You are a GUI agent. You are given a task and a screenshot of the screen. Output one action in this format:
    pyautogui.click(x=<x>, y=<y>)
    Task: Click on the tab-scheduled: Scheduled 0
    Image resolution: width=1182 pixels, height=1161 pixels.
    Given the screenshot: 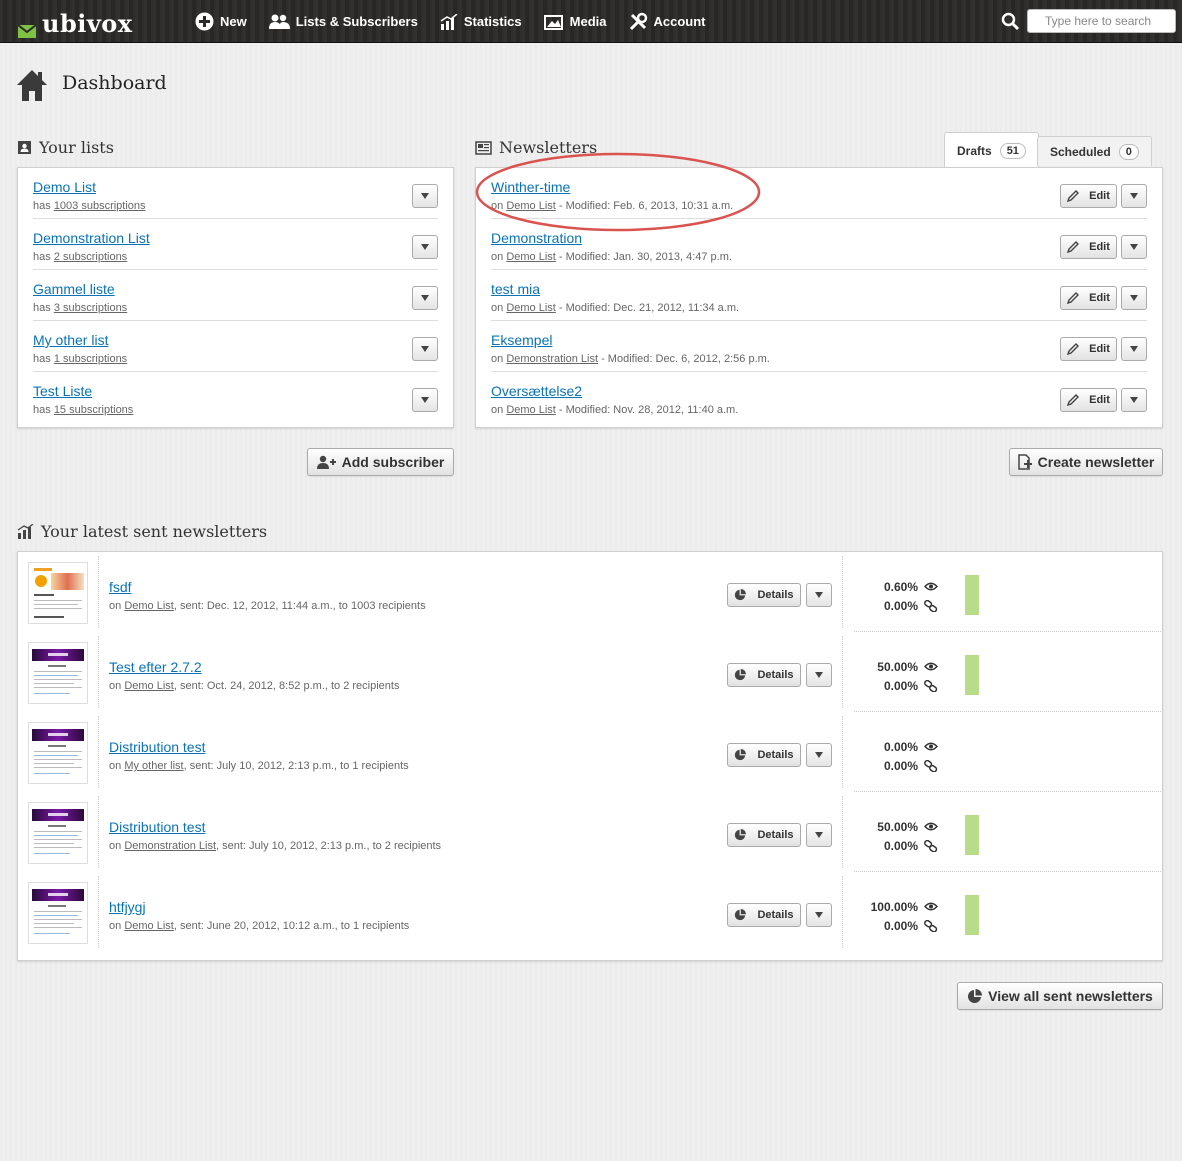 What is the action you would take?
    pyautogui.click(x=1094, y=151)
    